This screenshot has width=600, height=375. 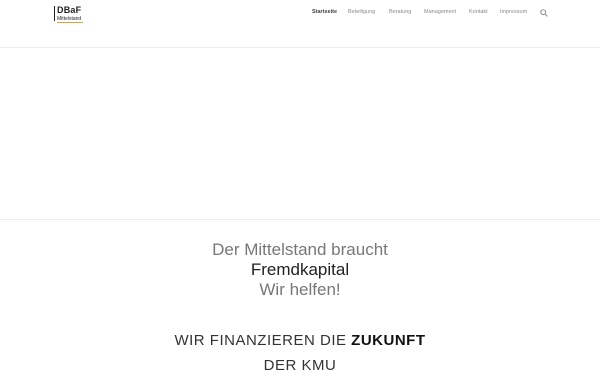 I want to click on section-title: WIR FINANZIEREN DIE ZUKUNFT, so click(x=300, y=340).